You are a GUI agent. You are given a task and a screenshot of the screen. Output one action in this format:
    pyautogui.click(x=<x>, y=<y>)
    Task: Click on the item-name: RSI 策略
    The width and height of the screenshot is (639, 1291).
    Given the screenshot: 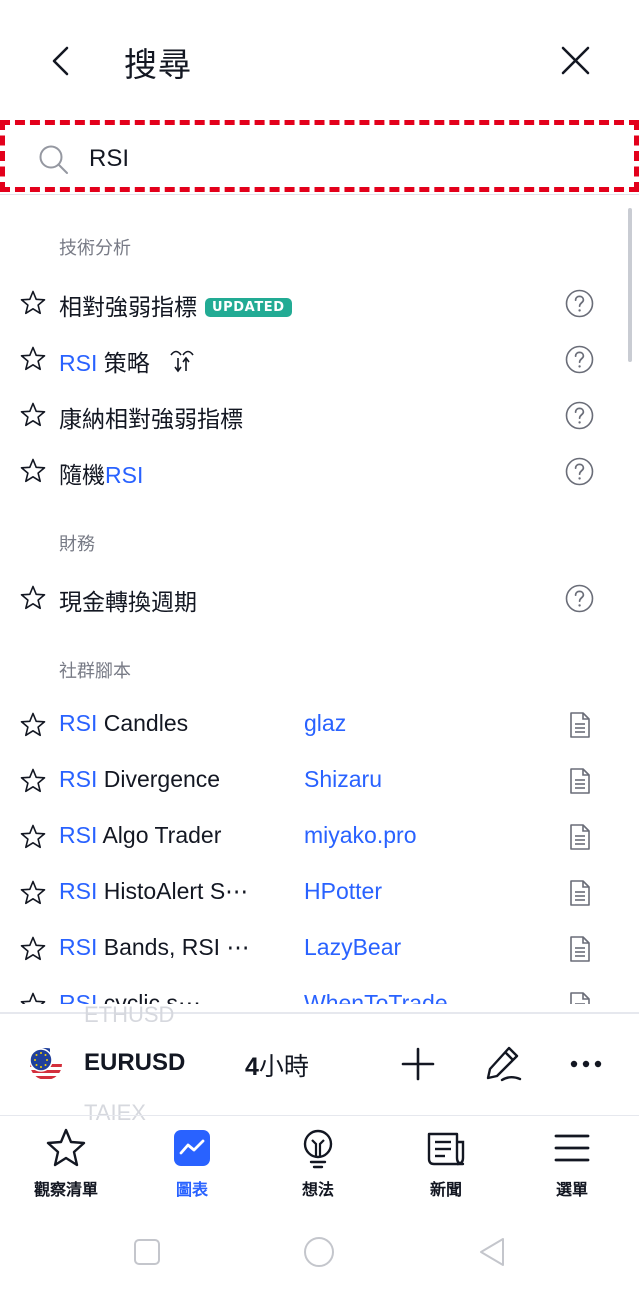 What is the action you would take?
    pyautogui.click(x=104, y=361)
    